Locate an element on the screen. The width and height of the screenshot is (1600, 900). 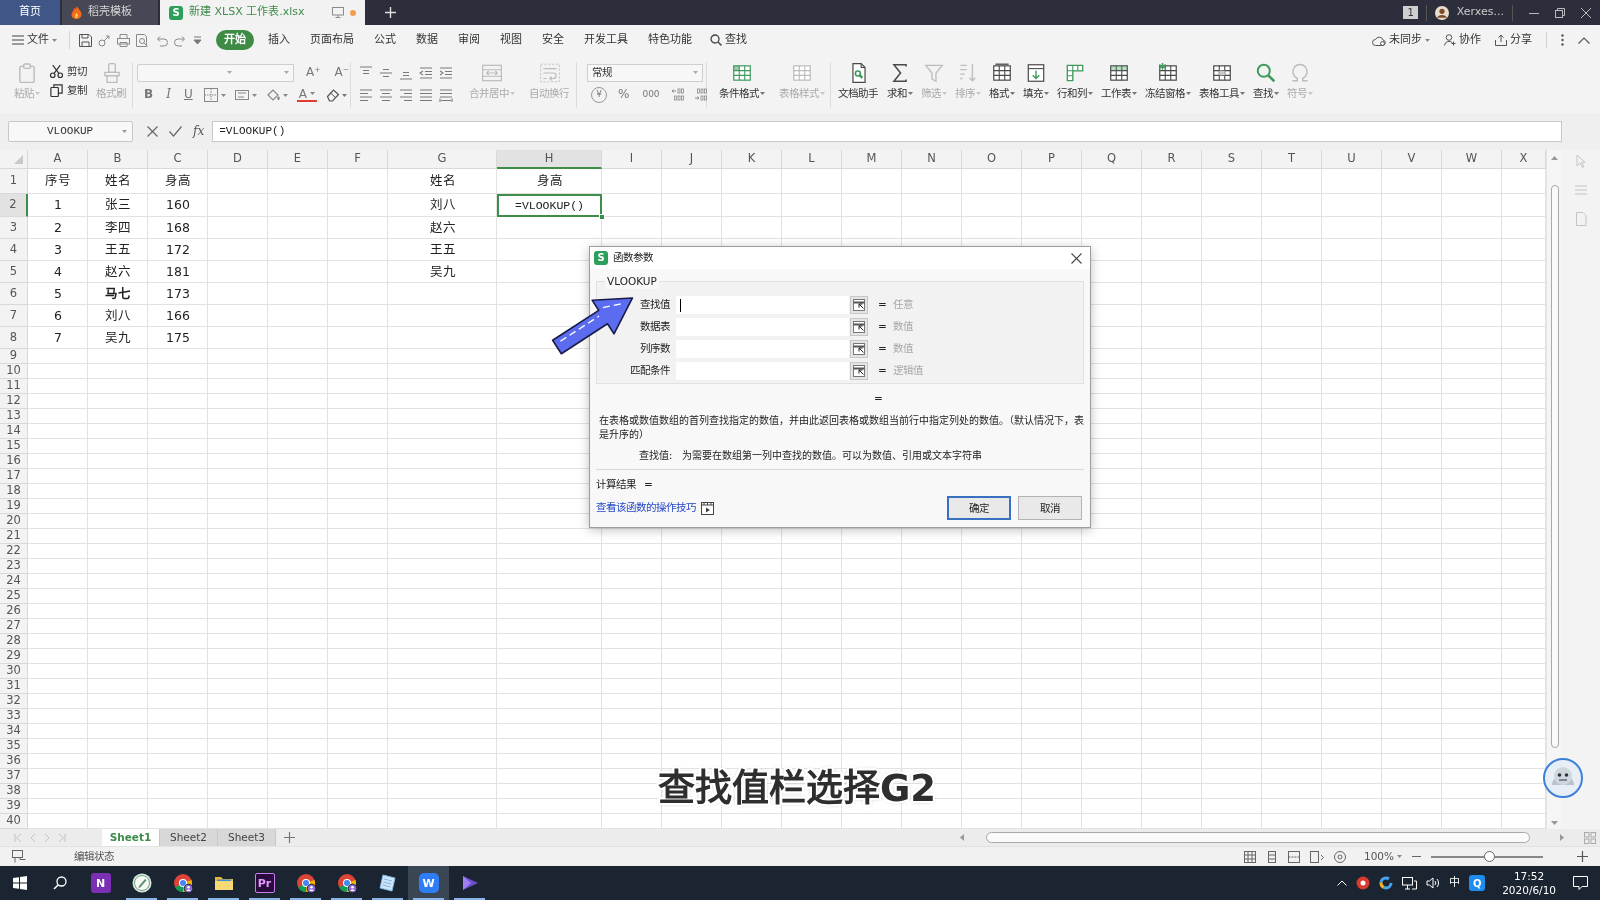
share-button: 分享 is located at coordinates (1513, 40).